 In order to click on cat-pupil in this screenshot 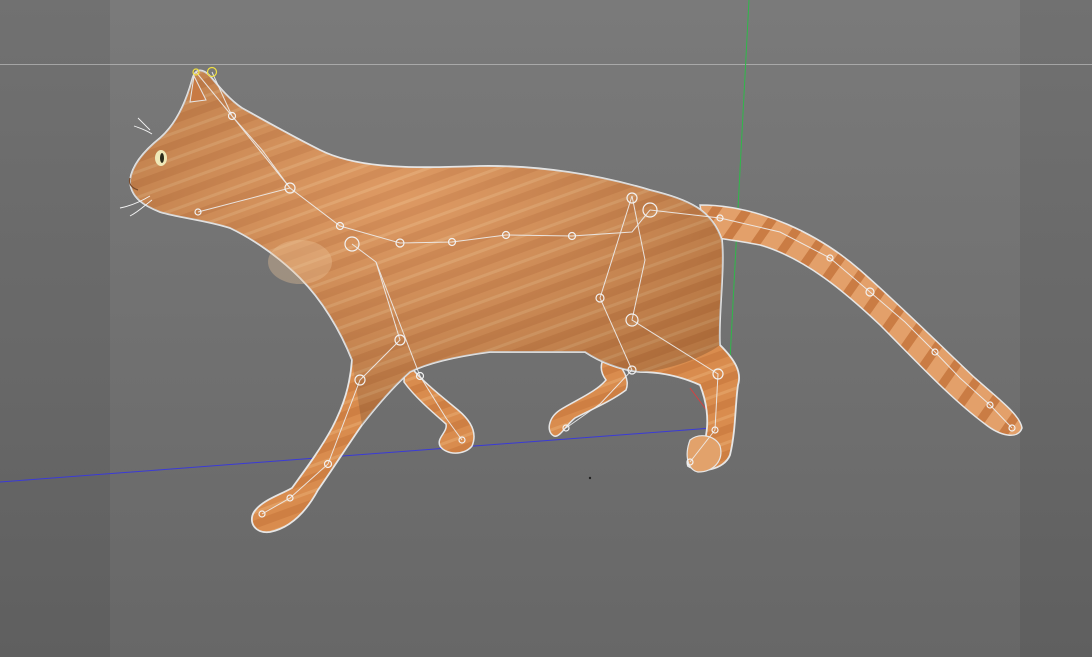, I will do `click(162, 158)`.